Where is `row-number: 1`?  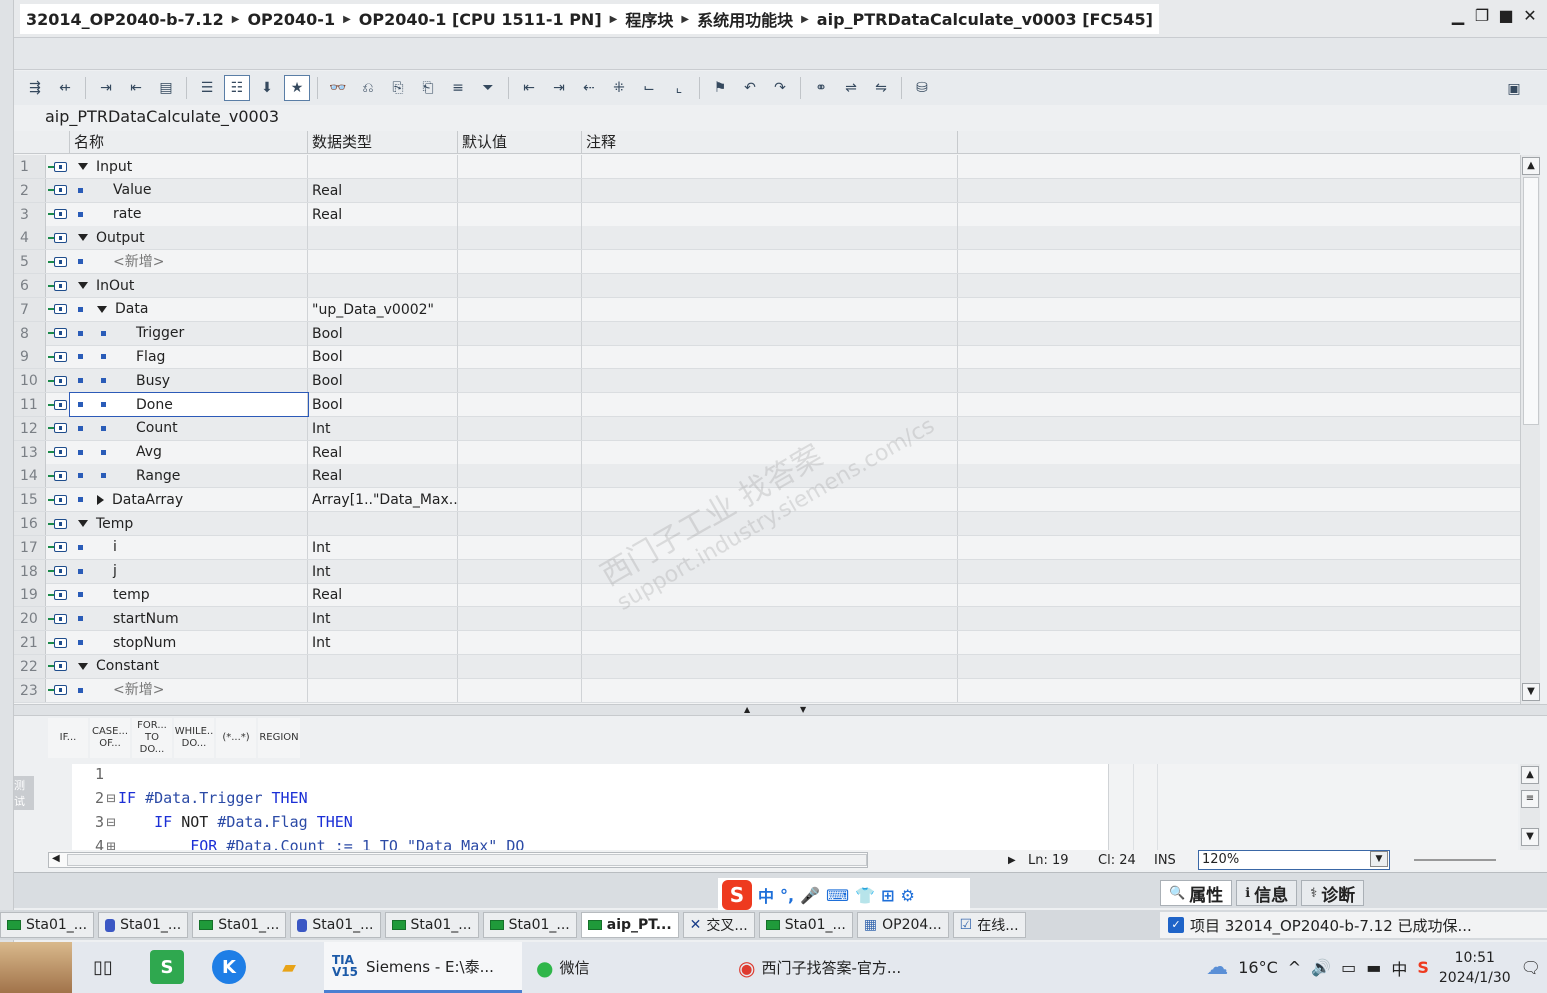
row-number: 1 is located at coordinates (30, 166).